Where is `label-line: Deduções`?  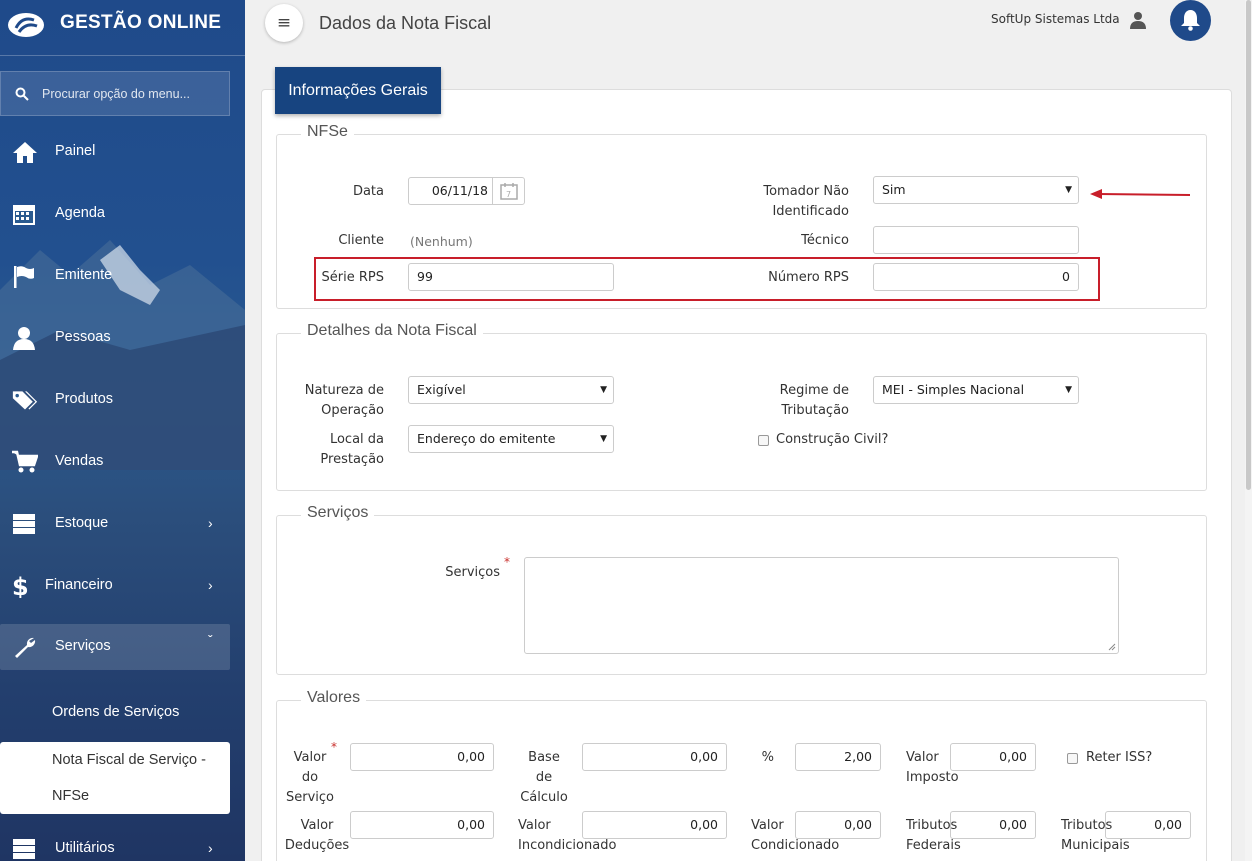
label-line: Deduções is located at coordinates (317, 845).